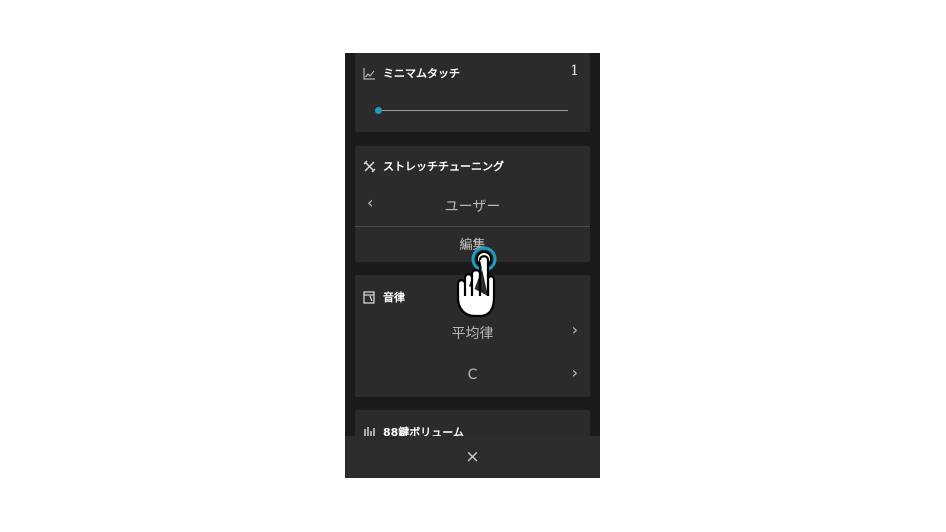  I want to click on stretch-tuning-value: ユーザー, so click(472, 207).